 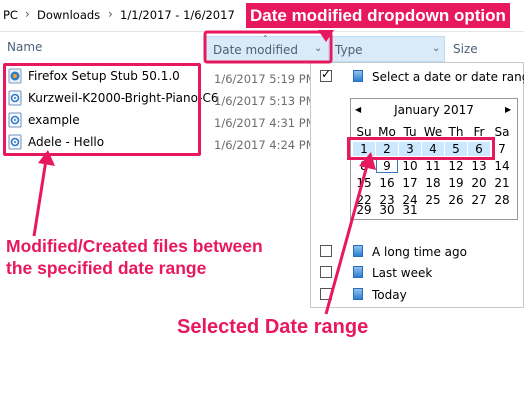 What do you see at coordinates (68, 15) in the screenshot?
I see `breadcrumb-downloads: Downloads` at bounding box center [68, 15].